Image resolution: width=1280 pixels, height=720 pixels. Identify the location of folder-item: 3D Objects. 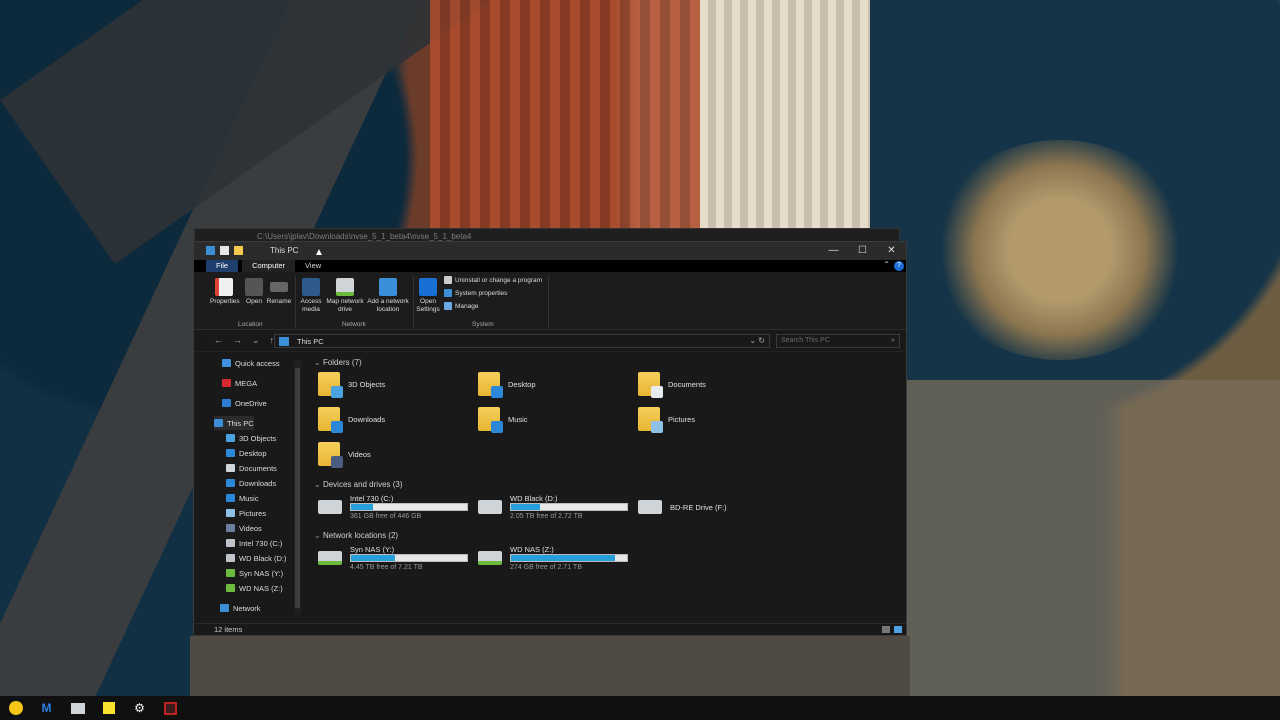
(352, 385).